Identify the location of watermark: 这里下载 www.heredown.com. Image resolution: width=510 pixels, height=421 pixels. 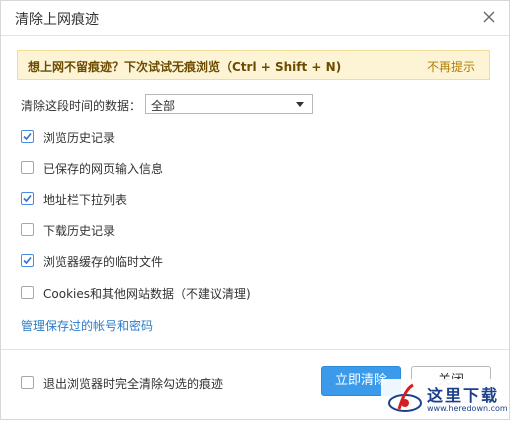
(445, 399).